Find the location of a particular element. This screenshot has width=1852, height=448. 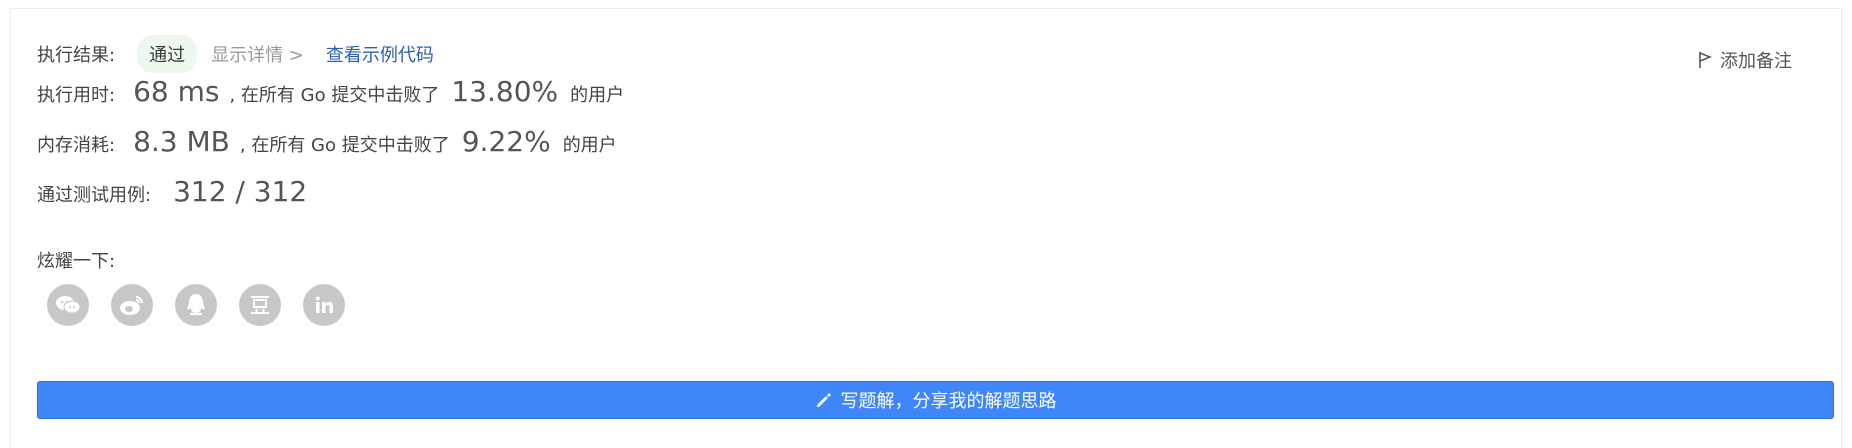

write-solution-button: 写题解，分享我的解题思路 is located at coordinates (935, 400).